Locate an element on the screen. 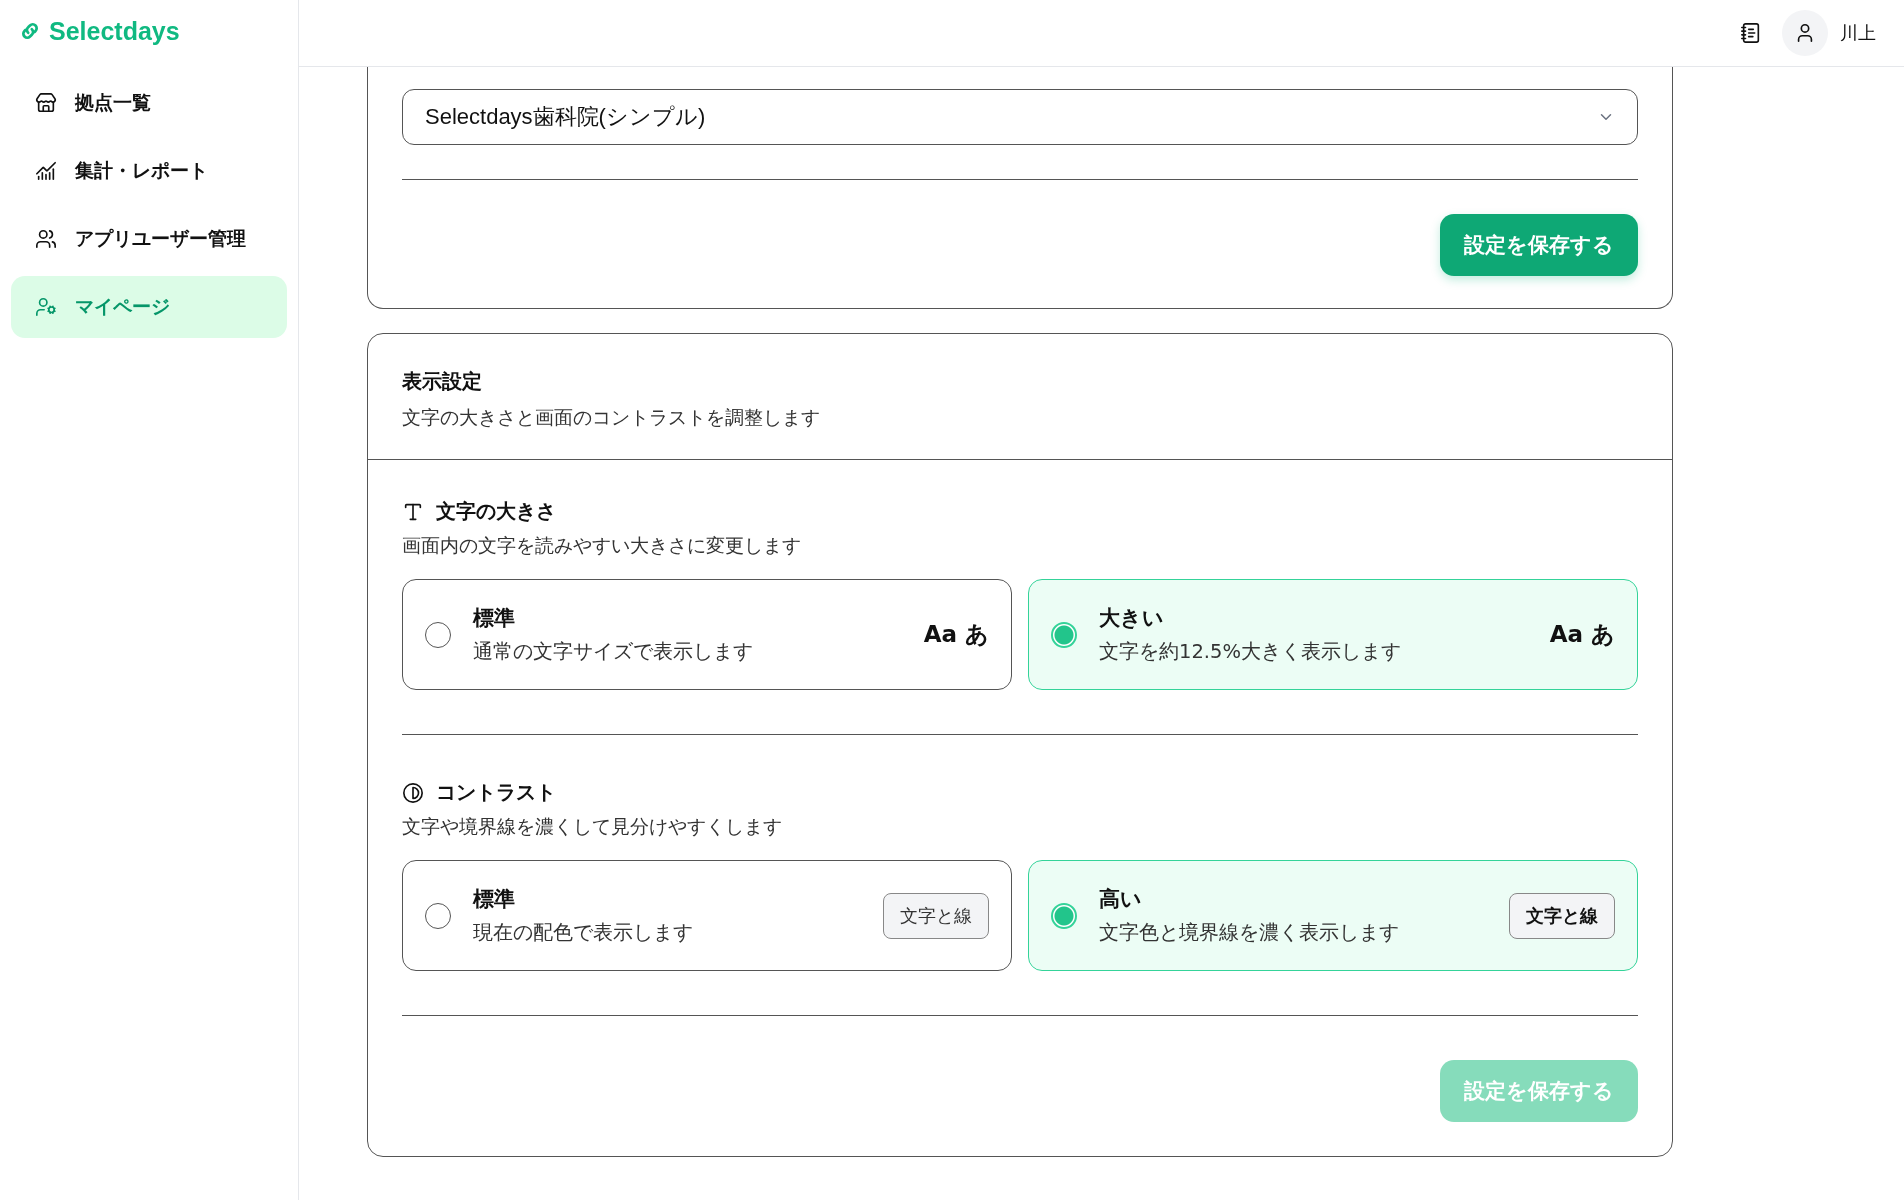 The width and height of the screenshot is (1904, 1200). option-description: 文字を約12.5%大きく表示します is located at coordinates (1250, 652).